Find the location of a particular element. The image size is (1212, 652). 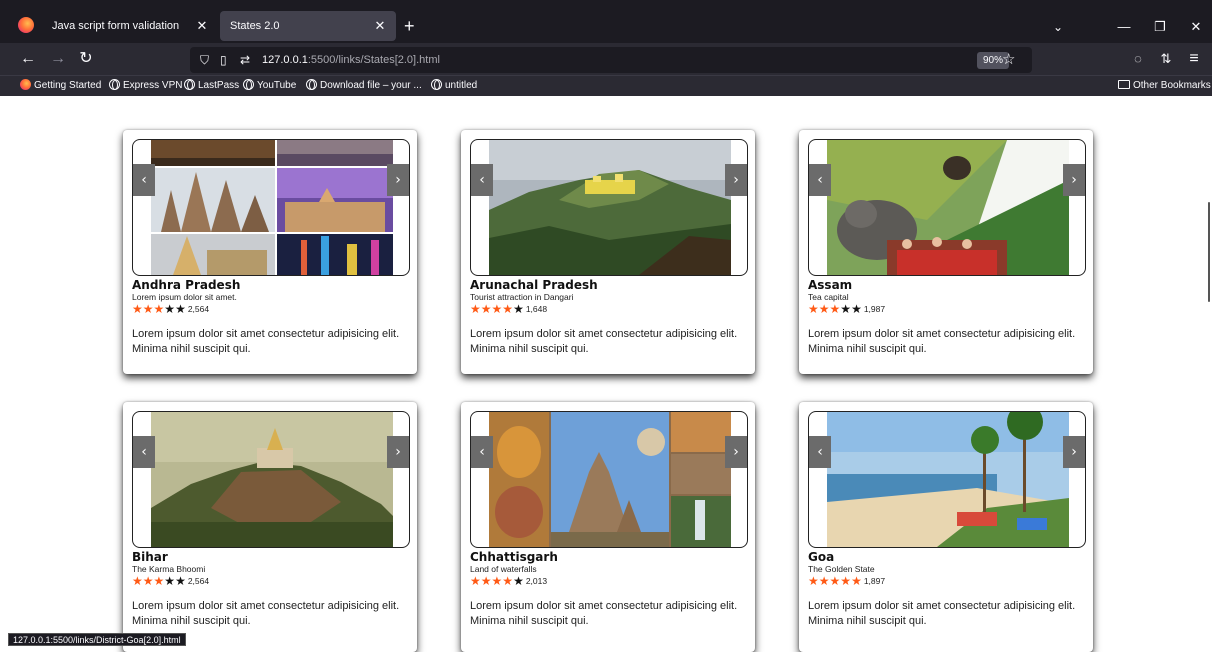

page-scrollbar is located at coordinates (1209, 252).